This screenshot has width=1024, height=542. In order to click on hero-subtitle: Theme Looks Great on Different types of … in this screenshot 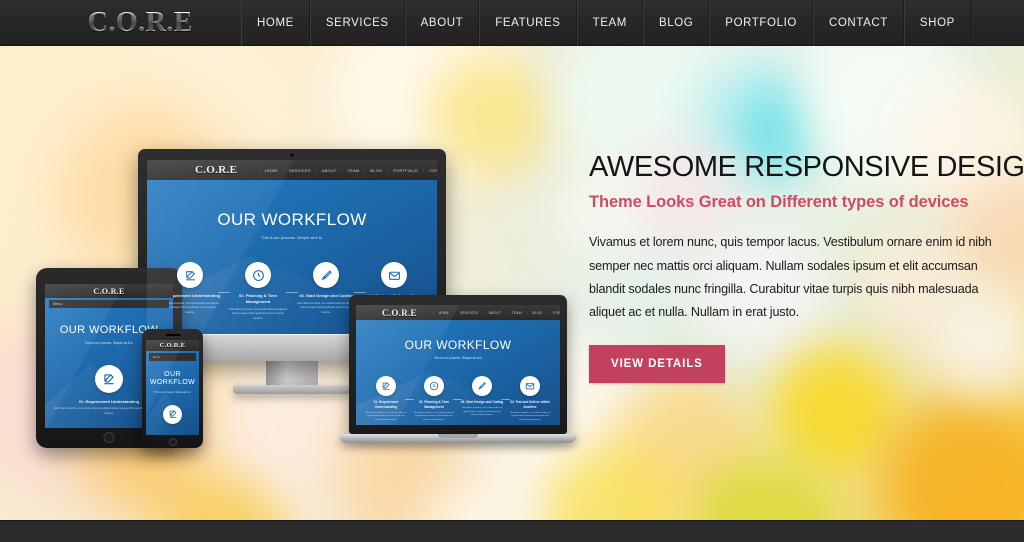, I will do `click(779, 202)`.